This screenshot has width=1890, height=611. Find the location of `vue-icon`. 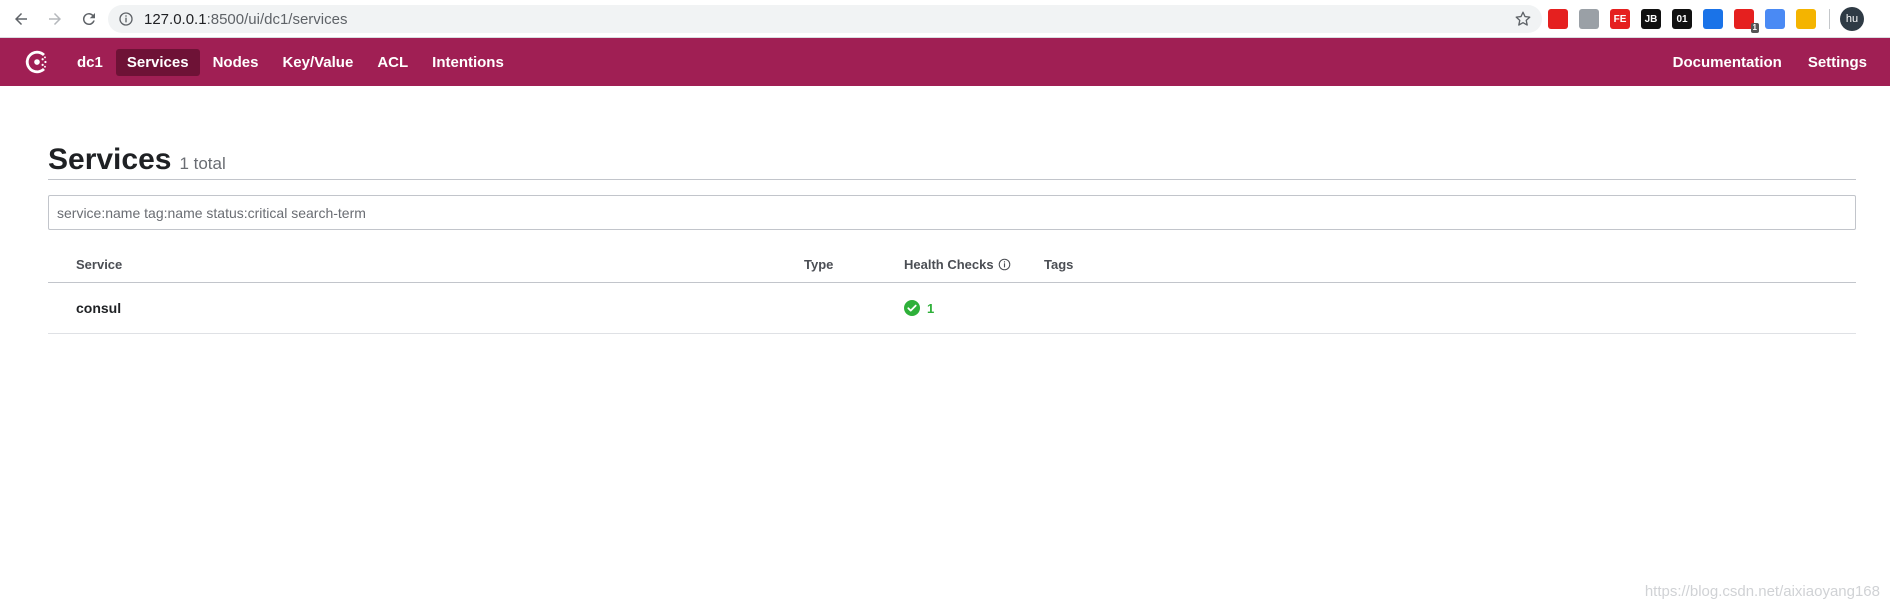

vue-icon is located at coordinates (1713, 19).